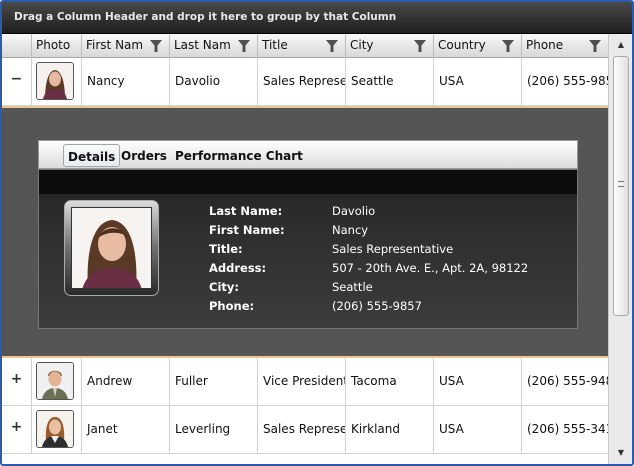 The width and height of the screenshot is (634, 466). Describe the element at coordinates (393, 249) in the screenshot. I see `field-value-title: Sales Representative` at that location.